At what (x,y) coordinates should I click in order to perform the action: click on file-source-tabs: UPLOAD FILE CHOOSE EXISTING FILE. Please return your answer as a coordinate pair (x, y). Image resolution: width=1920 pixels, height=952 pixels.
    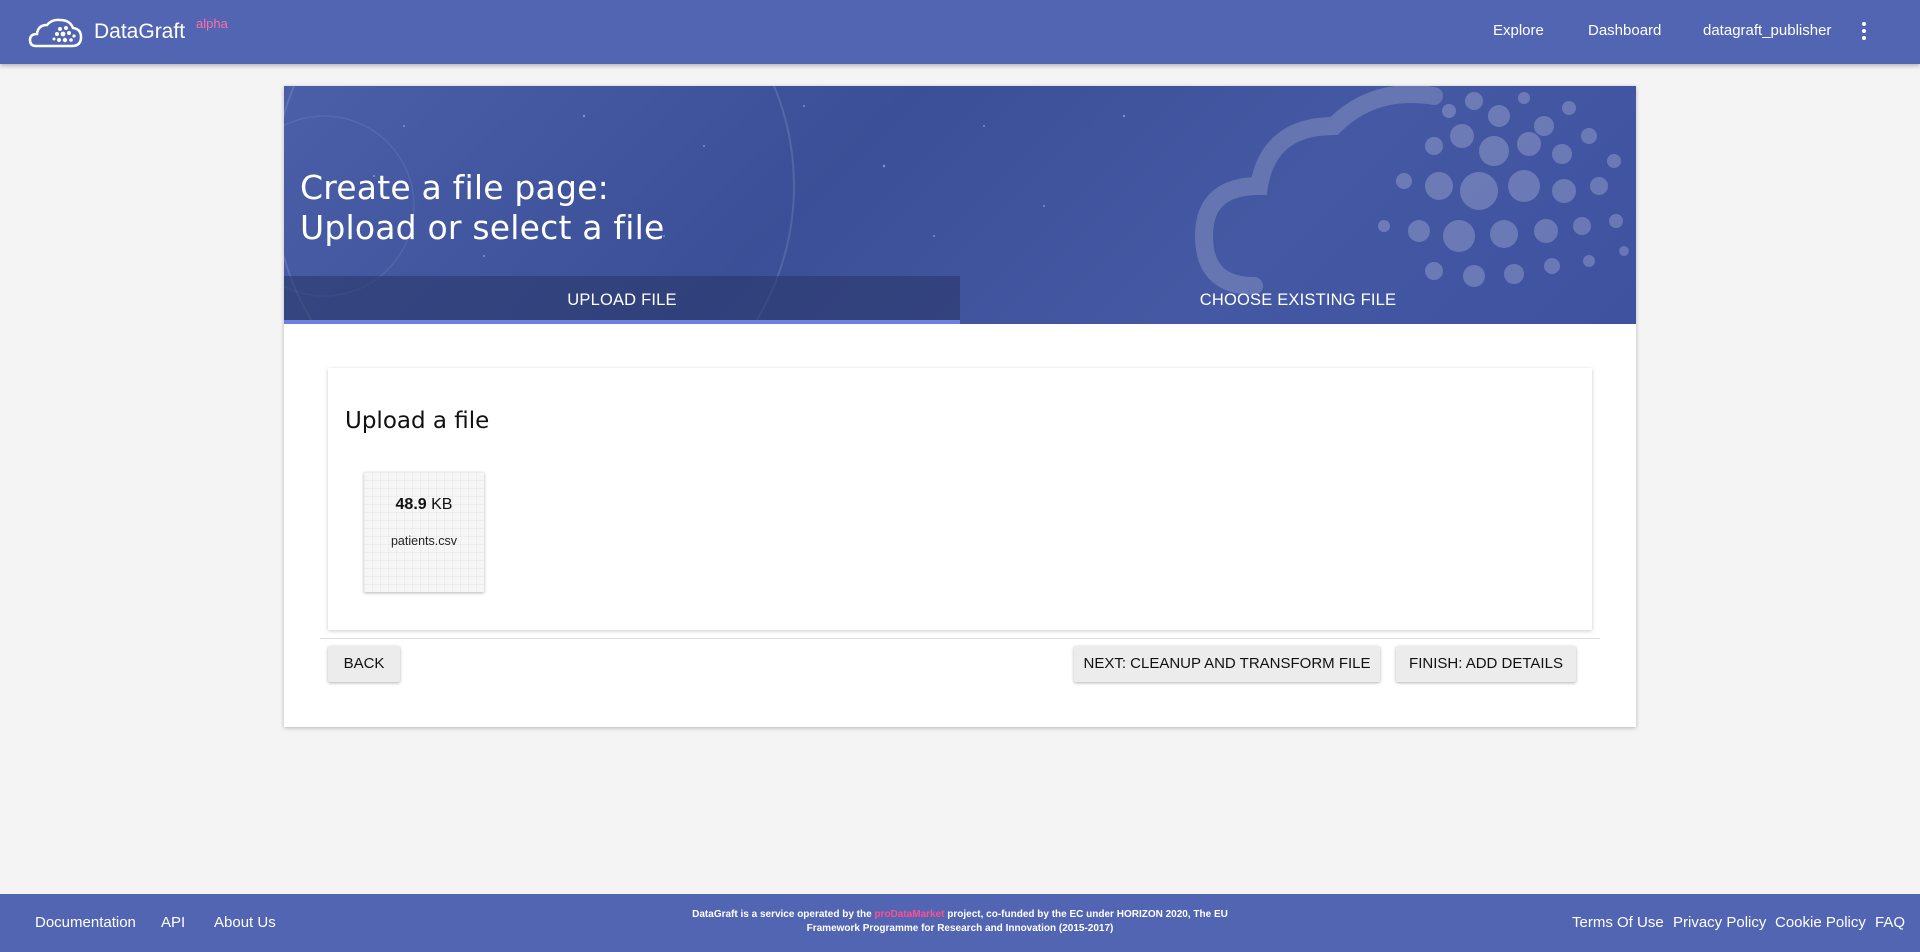
    Looking at the image, I should click on (960, 300).